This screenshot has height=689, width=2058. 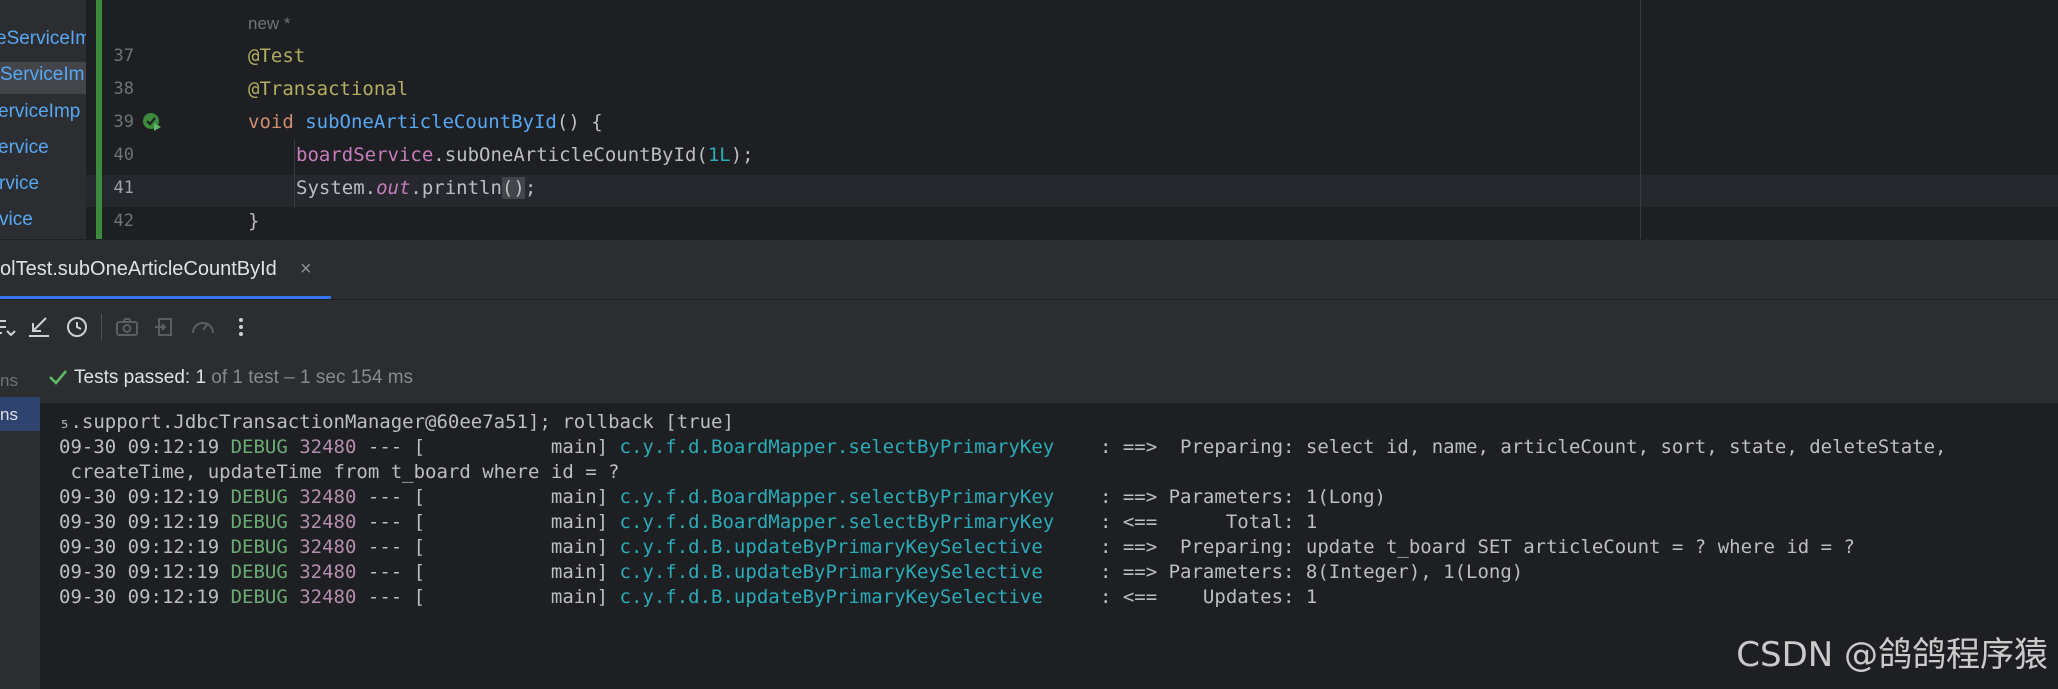 I want to click on code-line-39: void subOneArticleCountById() {, so click(x=425, y=122).